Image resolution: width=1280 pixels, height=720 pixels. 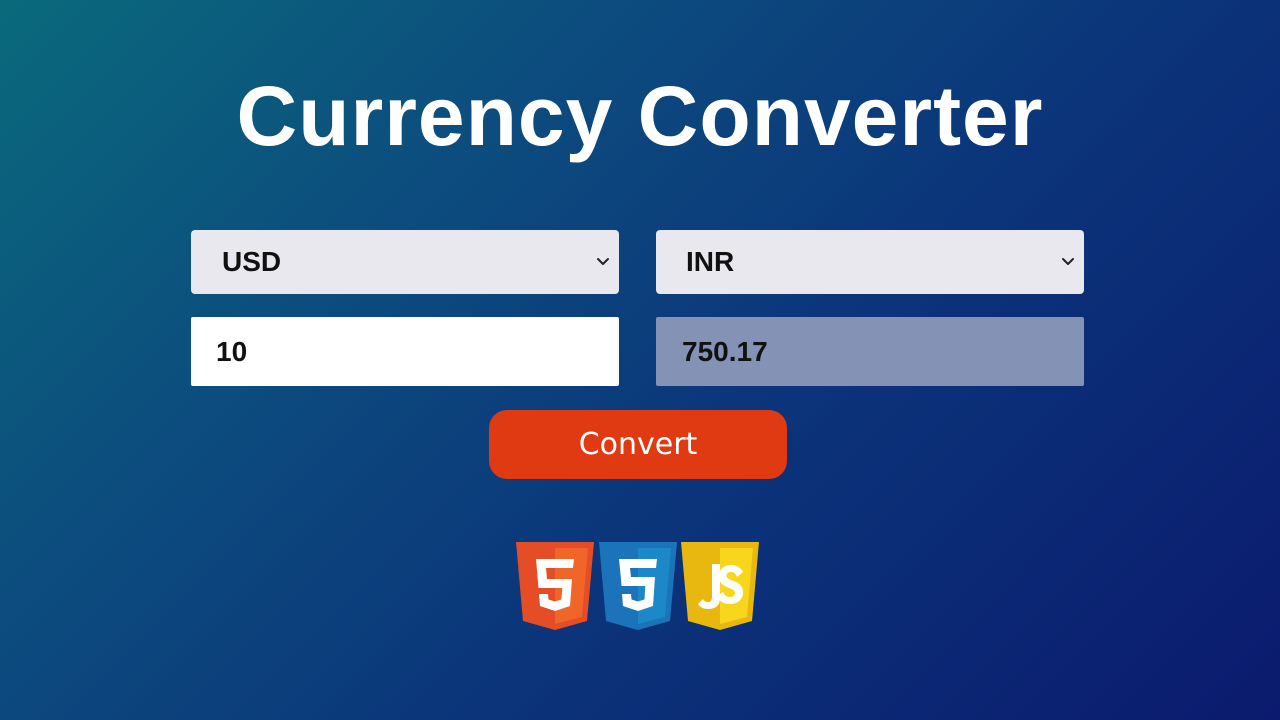 What do you see at coordinates (720, 586) in the screenshot?
I see `javascript-logo` at bounding box center [720, 586].